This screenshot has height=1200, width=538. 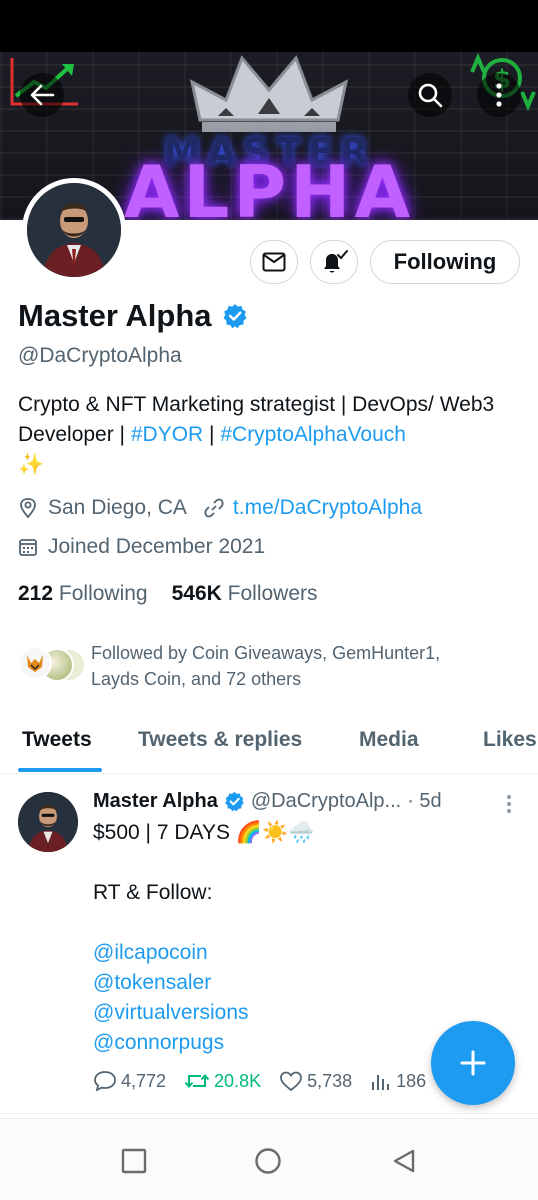 I want to click on views-button: 186, so click(x=398, y=1081).